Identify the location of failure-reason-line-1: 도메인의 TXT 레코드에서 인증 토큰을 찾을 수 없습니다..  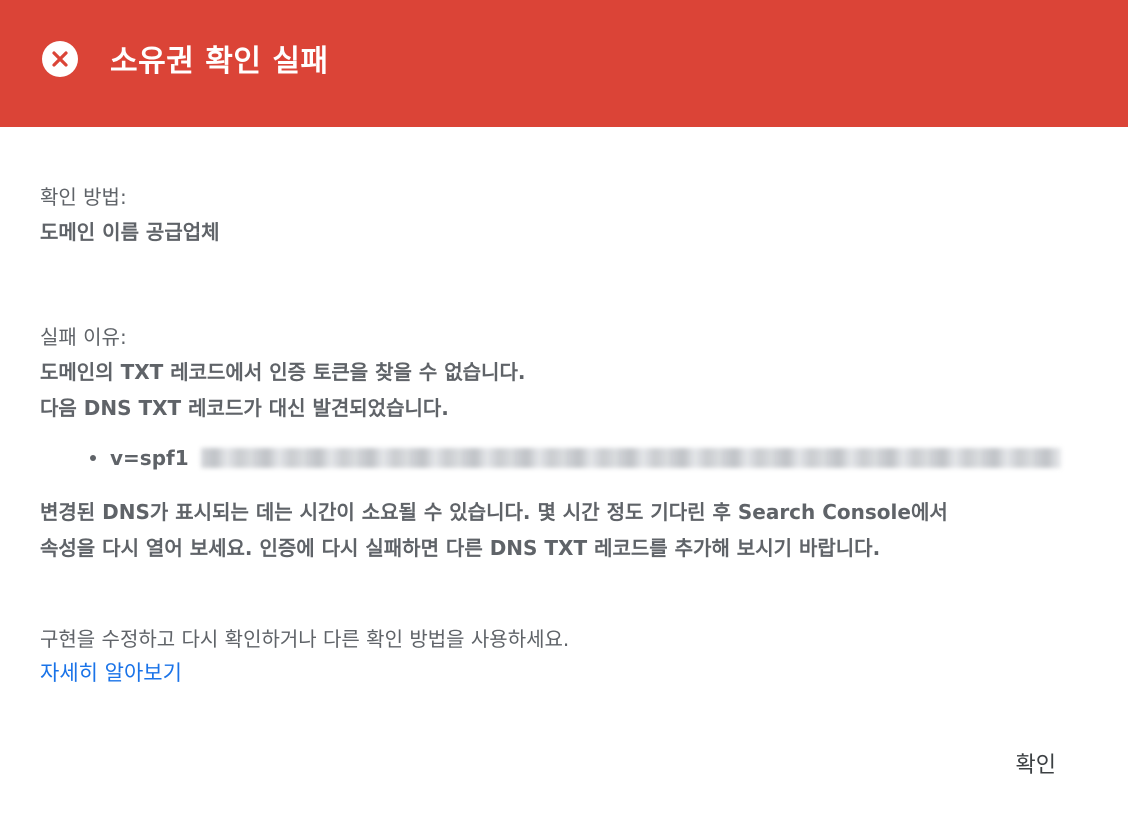
(283, 372).